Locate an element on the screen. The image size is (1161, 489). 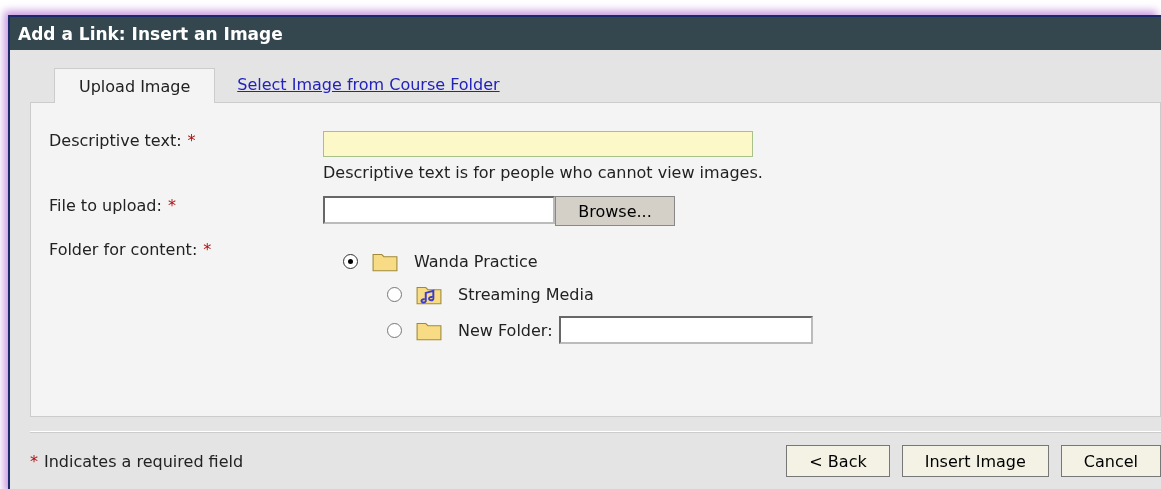
field-label: File to upload: is located at coordinates (105, 206).